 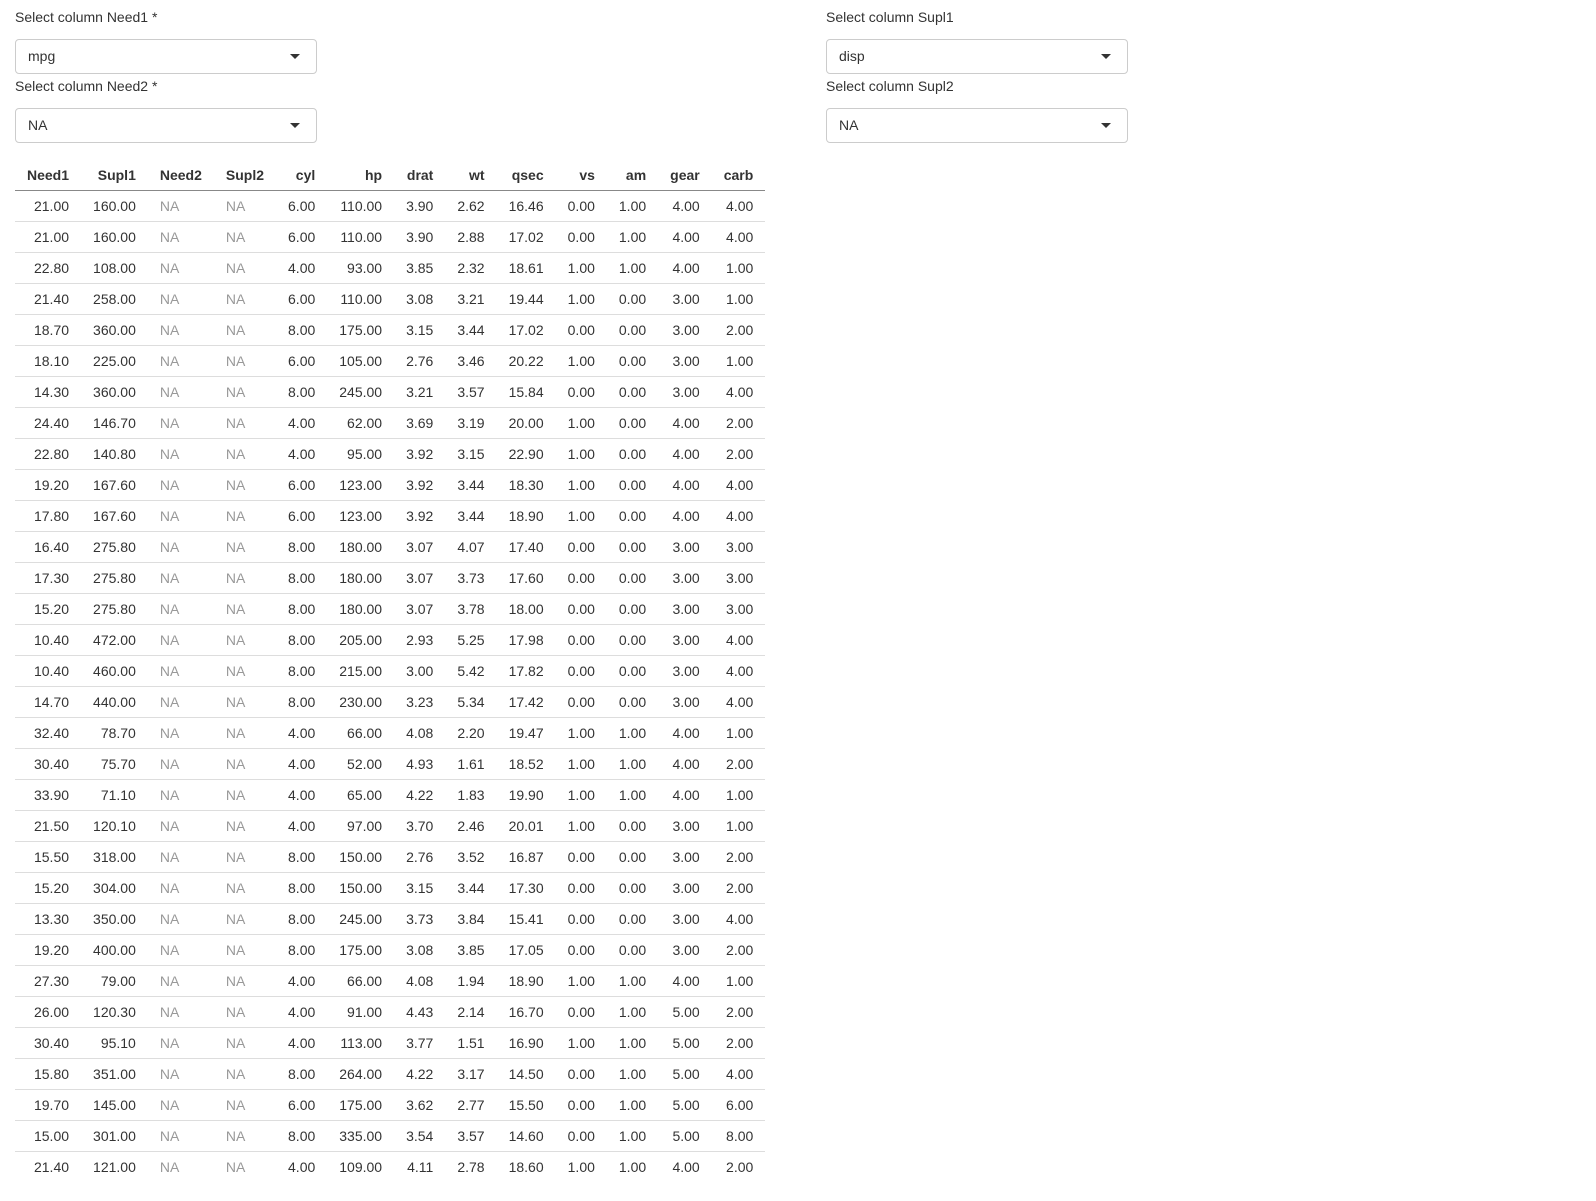 I want to click on table-cell-wt: 3.19, so click(x=471, y=423).